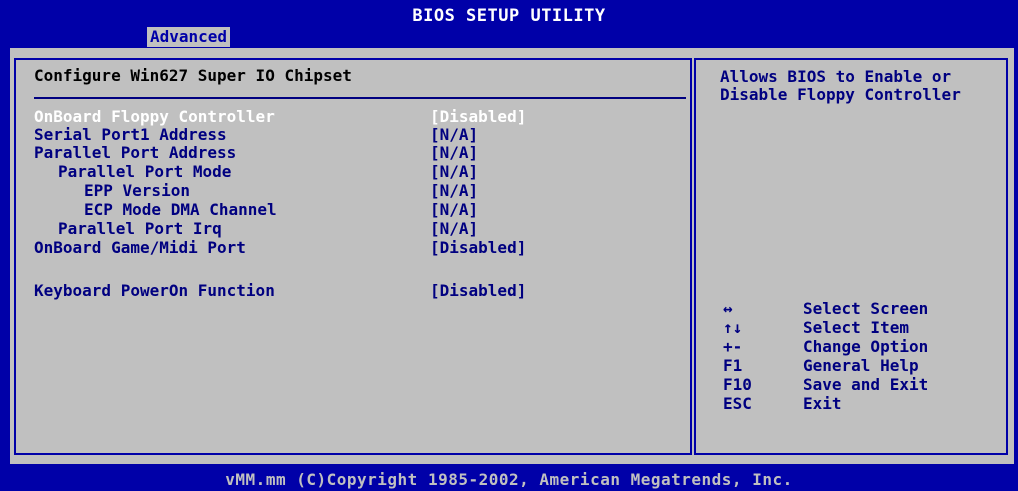  Describe the element at coordinates (866, 384) in the screenshot. I see `key-help-save-and-exit: Save and Exit` at that location.